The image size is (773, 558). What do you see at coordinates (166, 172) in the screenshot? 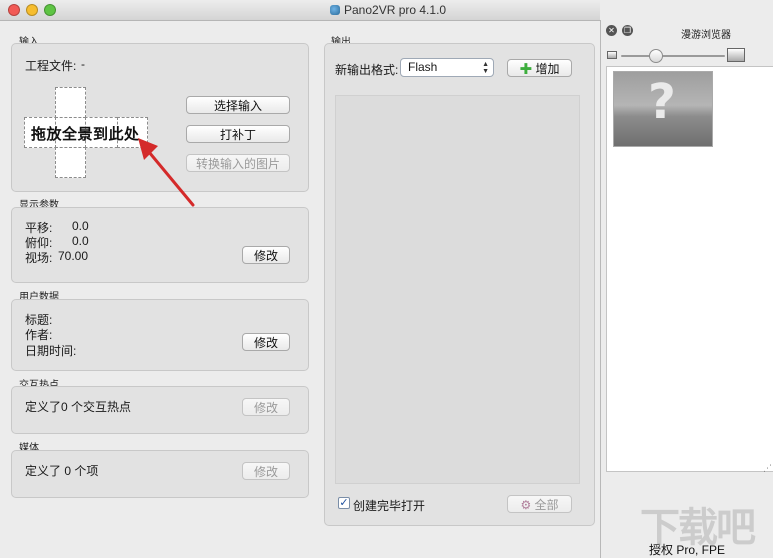
I see `annotation-arrow-icon` at bounding box center [166, 172].